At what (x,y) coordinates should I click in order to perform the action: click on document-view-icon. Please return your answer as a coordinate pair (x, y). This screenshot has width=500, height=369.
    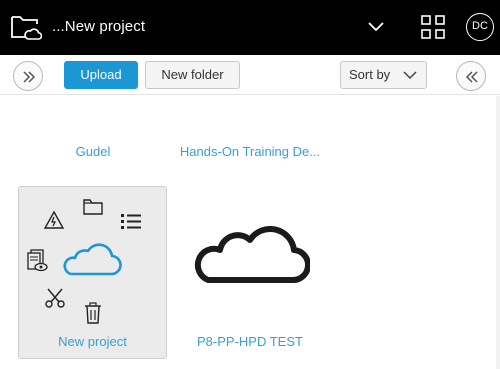
    Looking at the image, I should click on (38, 263).